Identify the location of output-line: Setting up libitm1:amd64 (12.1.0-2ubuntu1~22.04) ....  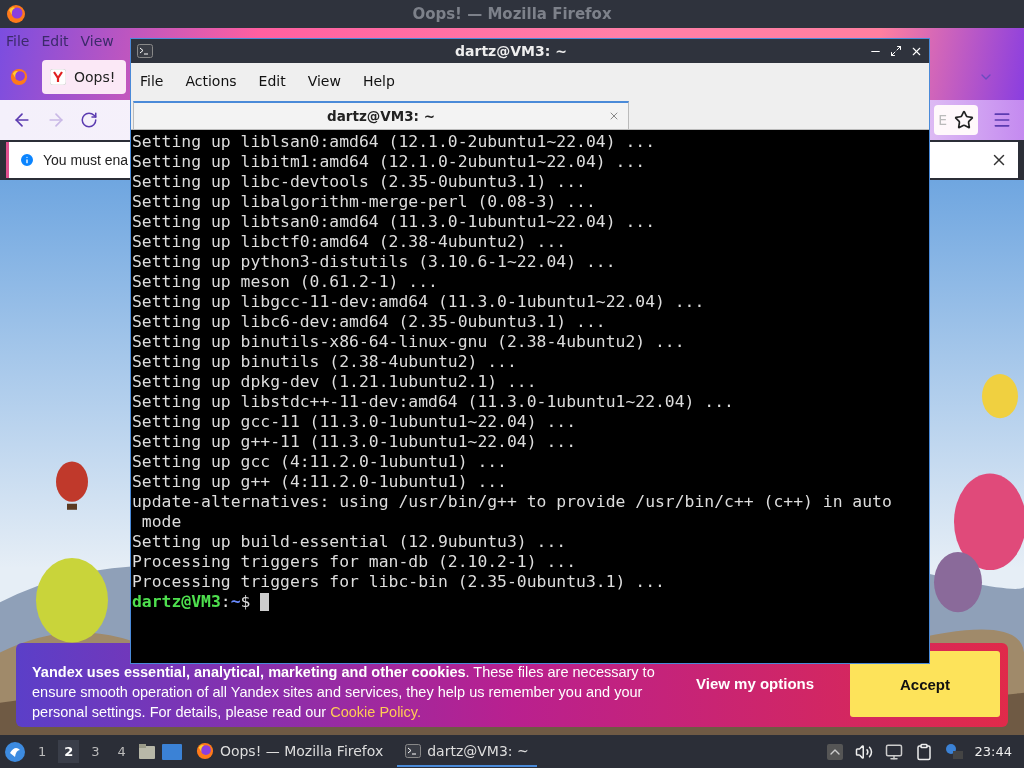
(389, 162).